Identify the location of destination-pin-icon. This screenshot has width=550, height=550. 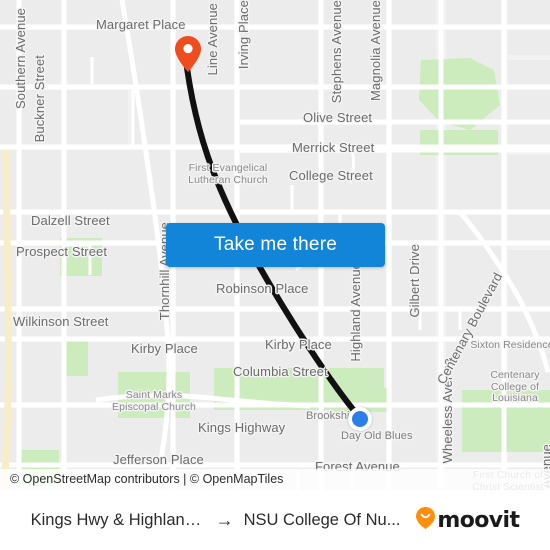
(188, 54).